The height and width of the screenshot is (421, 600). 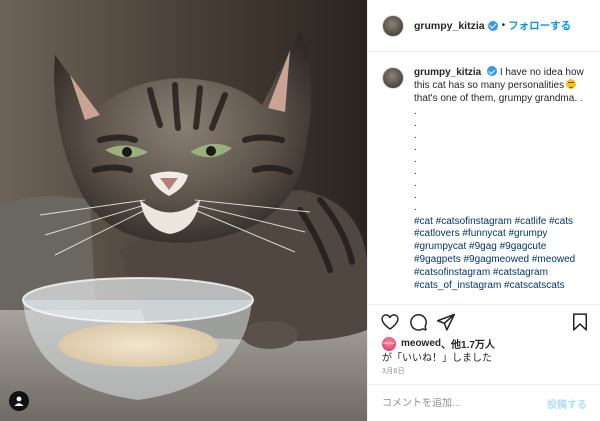 I want to click on caption-body-after: that's one of them, grumpy grandma. ., so click(x=498, y=99).